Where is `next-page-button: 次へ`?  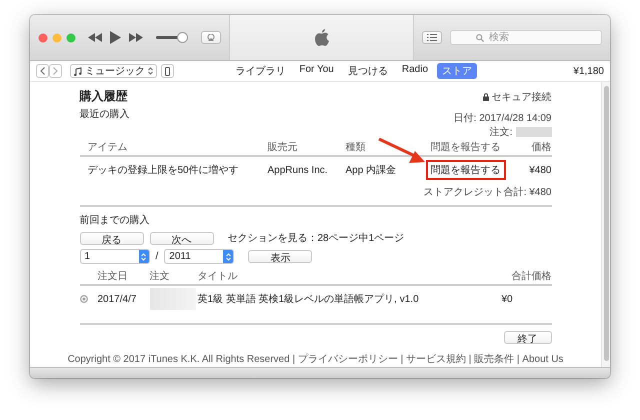
next-page-button: 次へ is located at coordinates (182, 238).